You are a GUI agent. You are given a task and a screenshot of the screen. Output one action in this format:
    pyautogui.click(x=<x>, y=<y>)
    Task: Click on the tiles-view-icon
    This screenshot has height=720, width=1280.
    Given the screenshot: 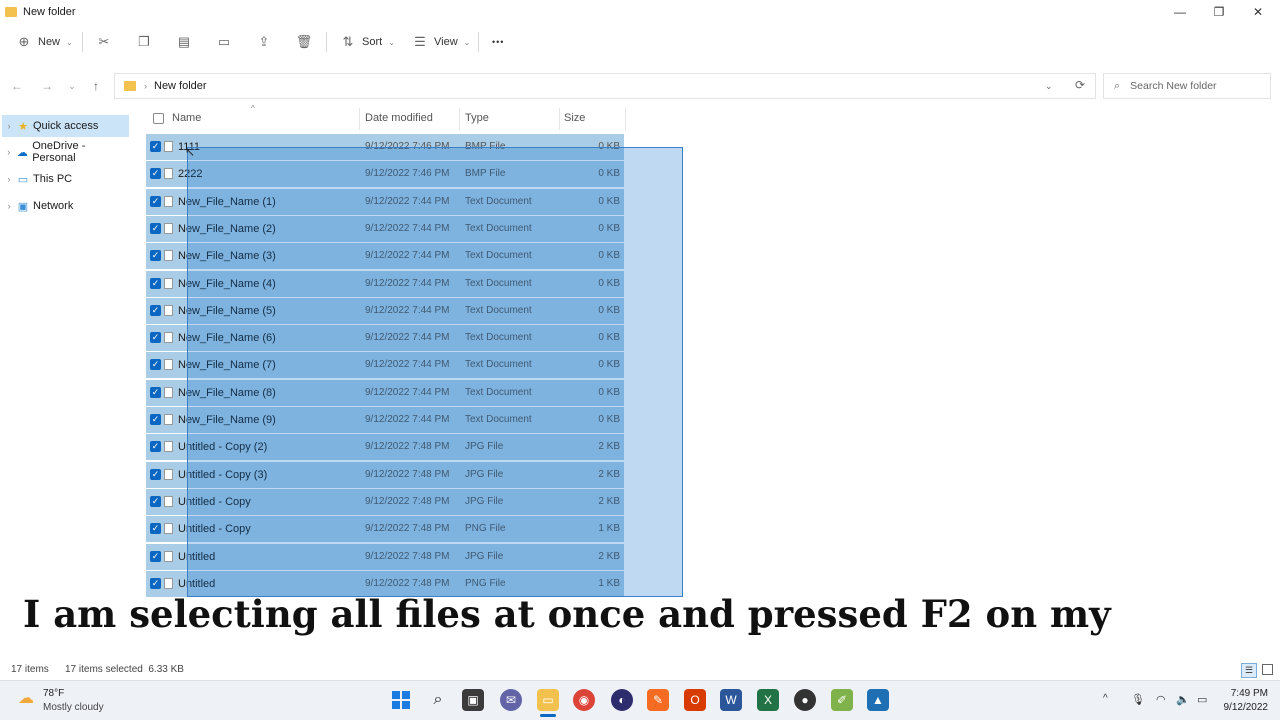 What is the action you would take?
    pyautogui.click(x=1267, y=669)
    